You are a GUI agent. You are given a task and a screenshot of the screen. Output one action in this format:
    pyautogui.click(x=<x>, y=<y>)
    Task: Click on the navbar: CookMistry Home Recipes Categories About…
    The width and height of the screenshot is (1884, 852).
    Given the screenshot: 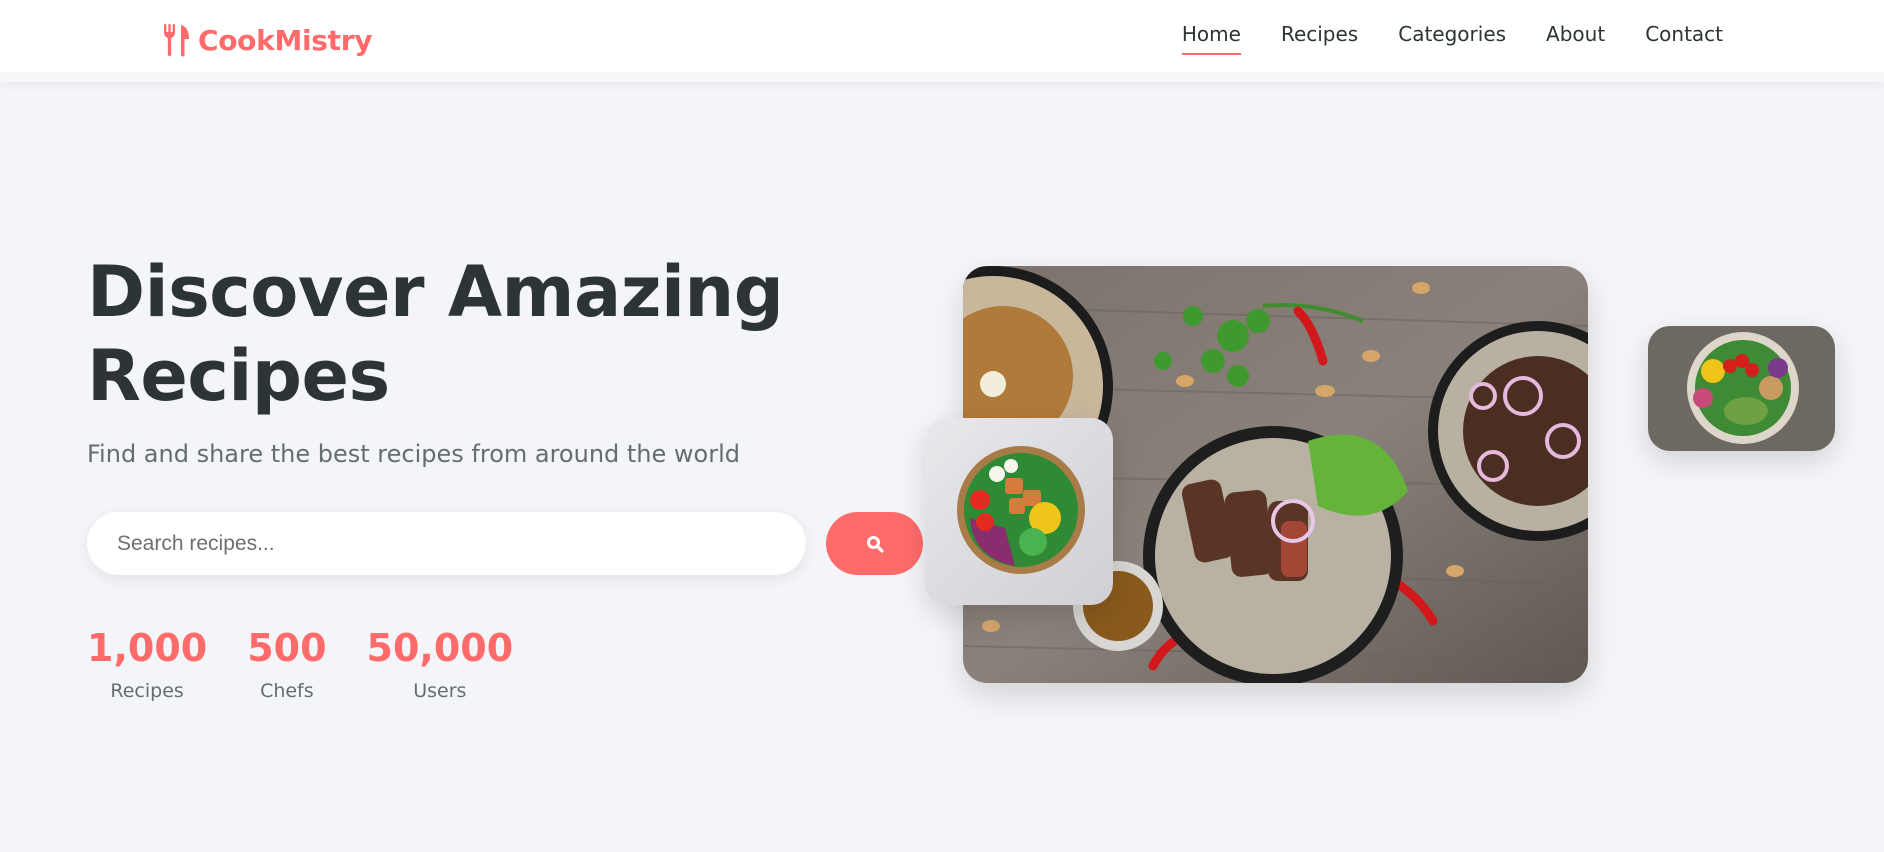 What is the action you would take?
    pyautogui.click(x=942, y=41)
    